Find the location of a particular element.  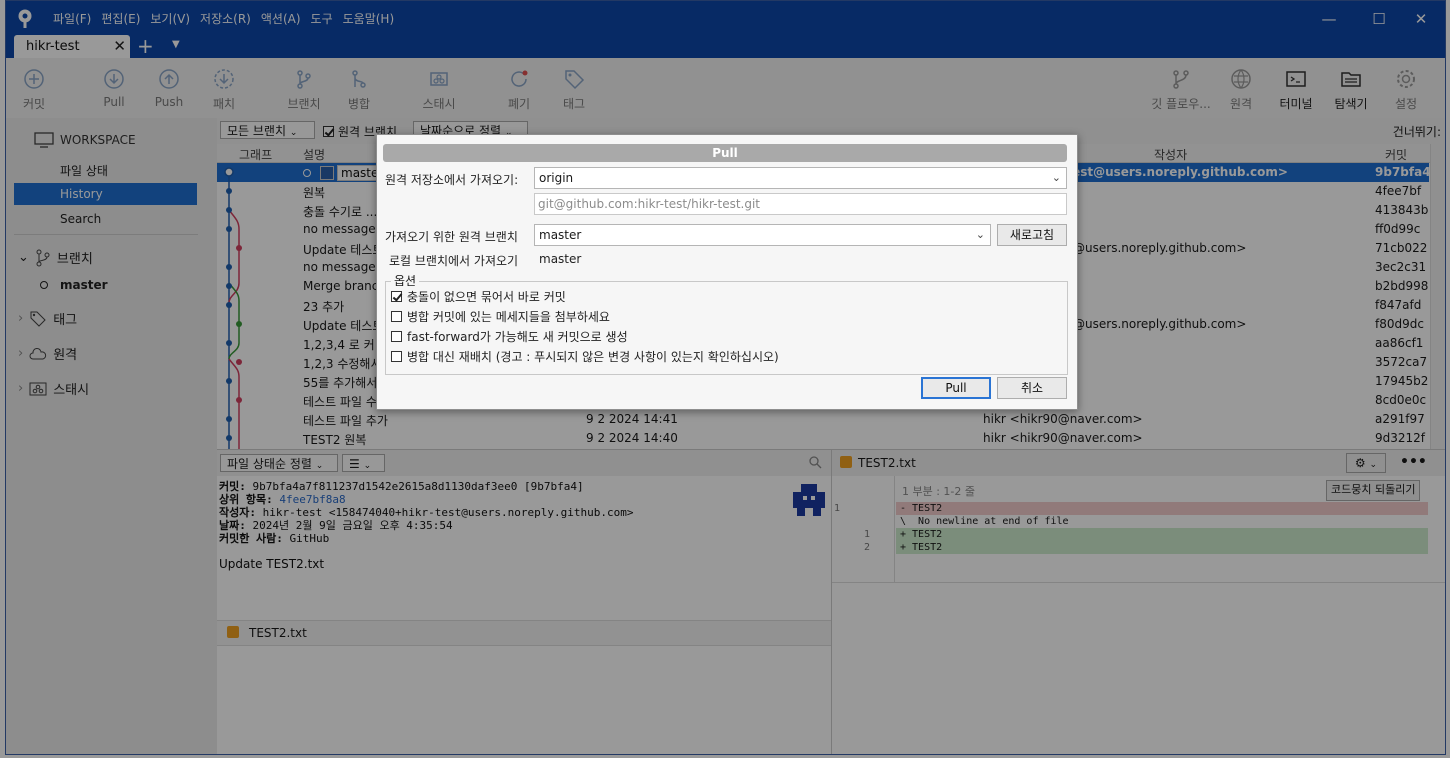

cancel-button: 취소 is located at coordinates (1032, 388).